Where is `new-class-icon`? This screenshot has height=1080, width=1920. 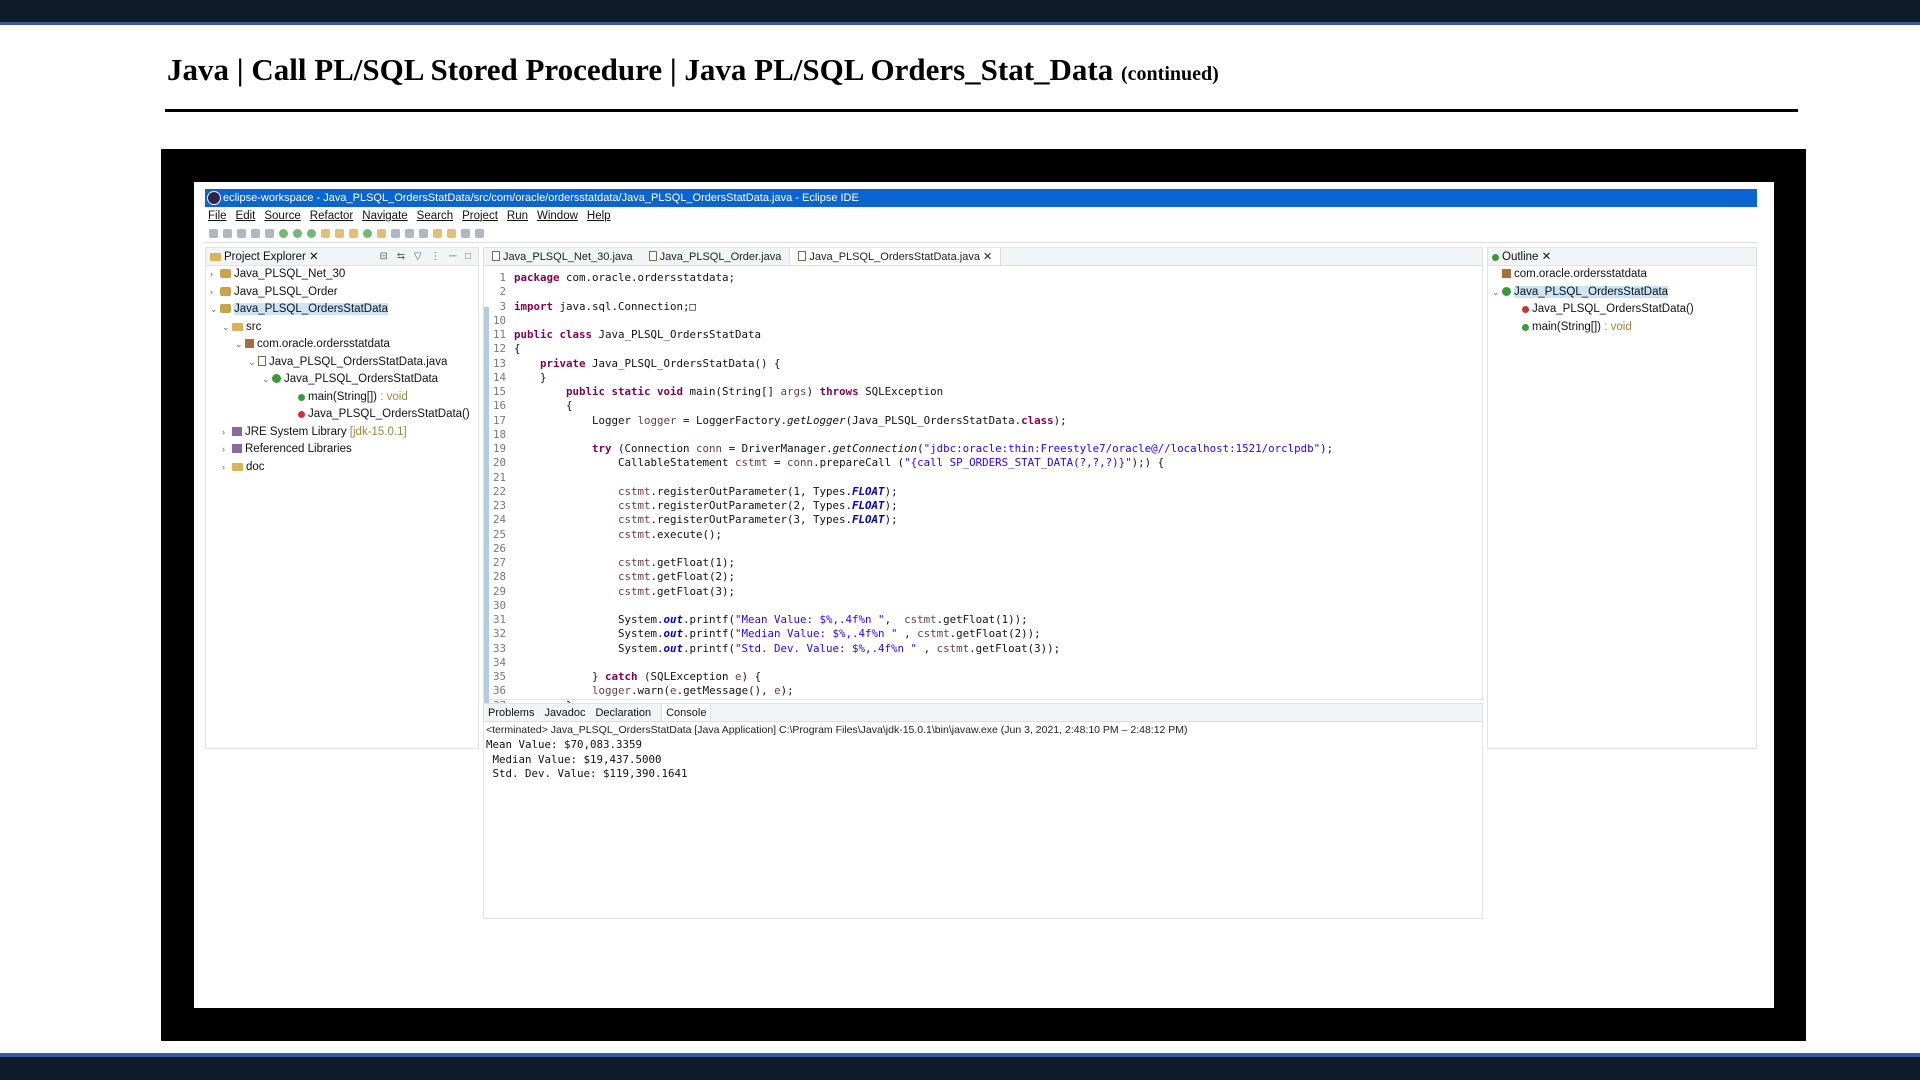
new-class-icon is located at coordinates (367, 233).